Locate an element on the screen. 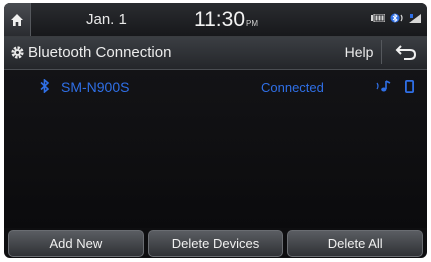 This screenshot has height=262, width=431. device-row: SM-N900S Connected is located at coordinates (215, 87).